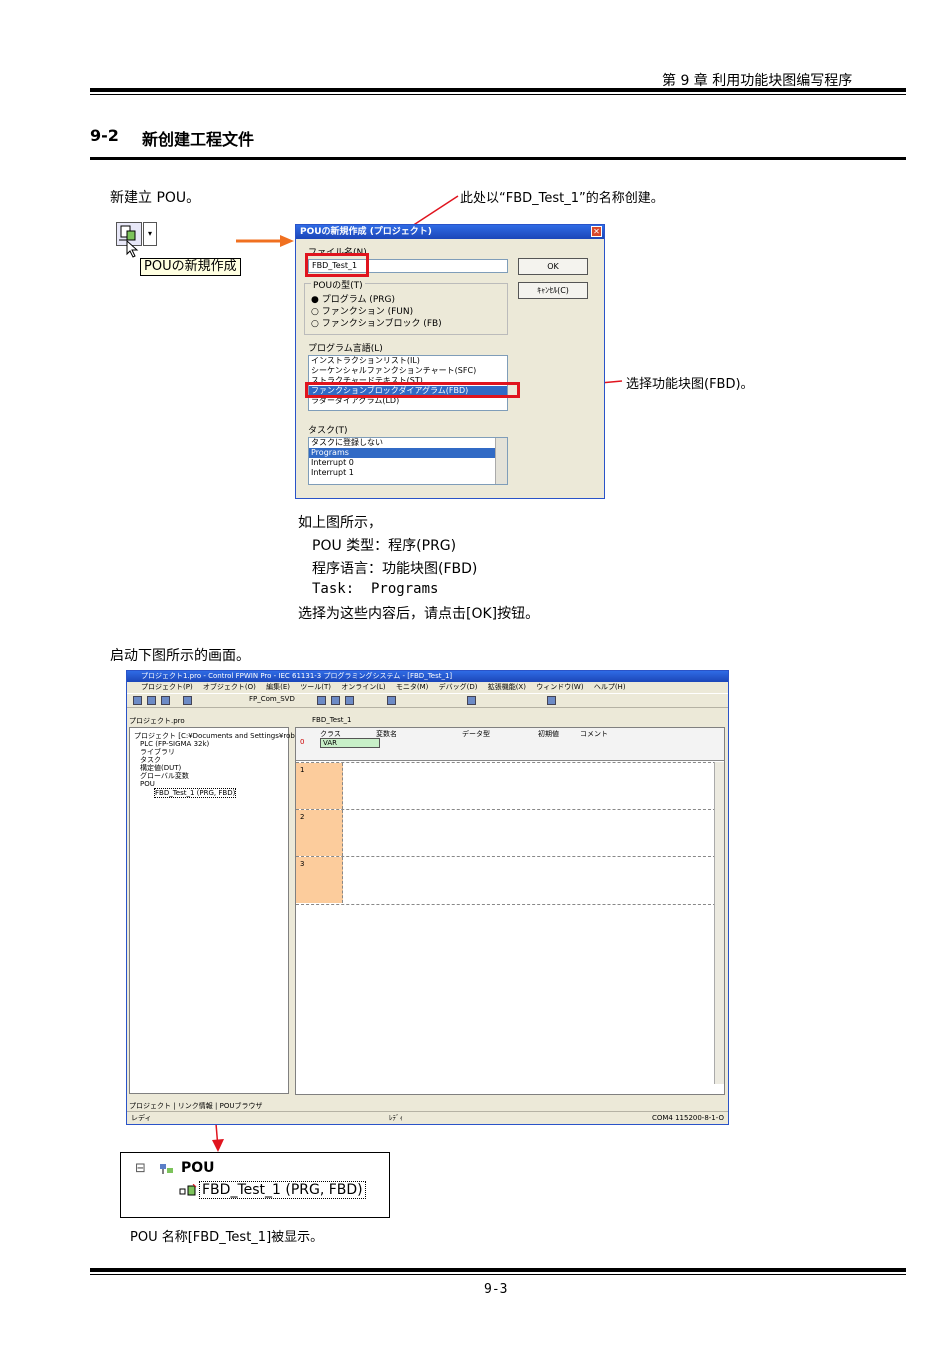 The width and height of the screenshot is (950, 1345). I want to click on cut-icon, so click(321, 700).